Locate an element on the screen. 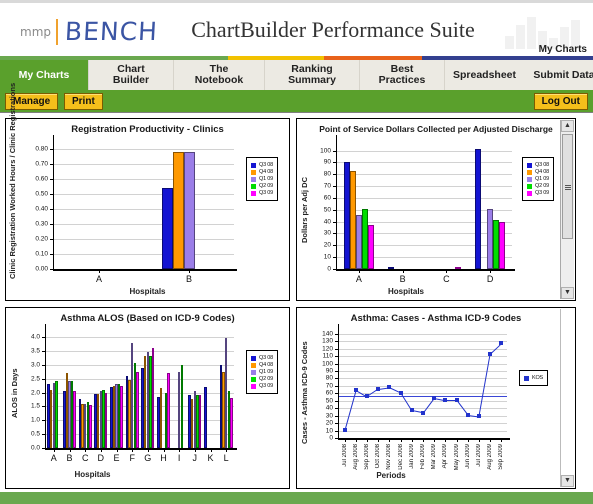 This screenshot has width=593, height=504. print-button: Print is located at coordinates (83, 101).